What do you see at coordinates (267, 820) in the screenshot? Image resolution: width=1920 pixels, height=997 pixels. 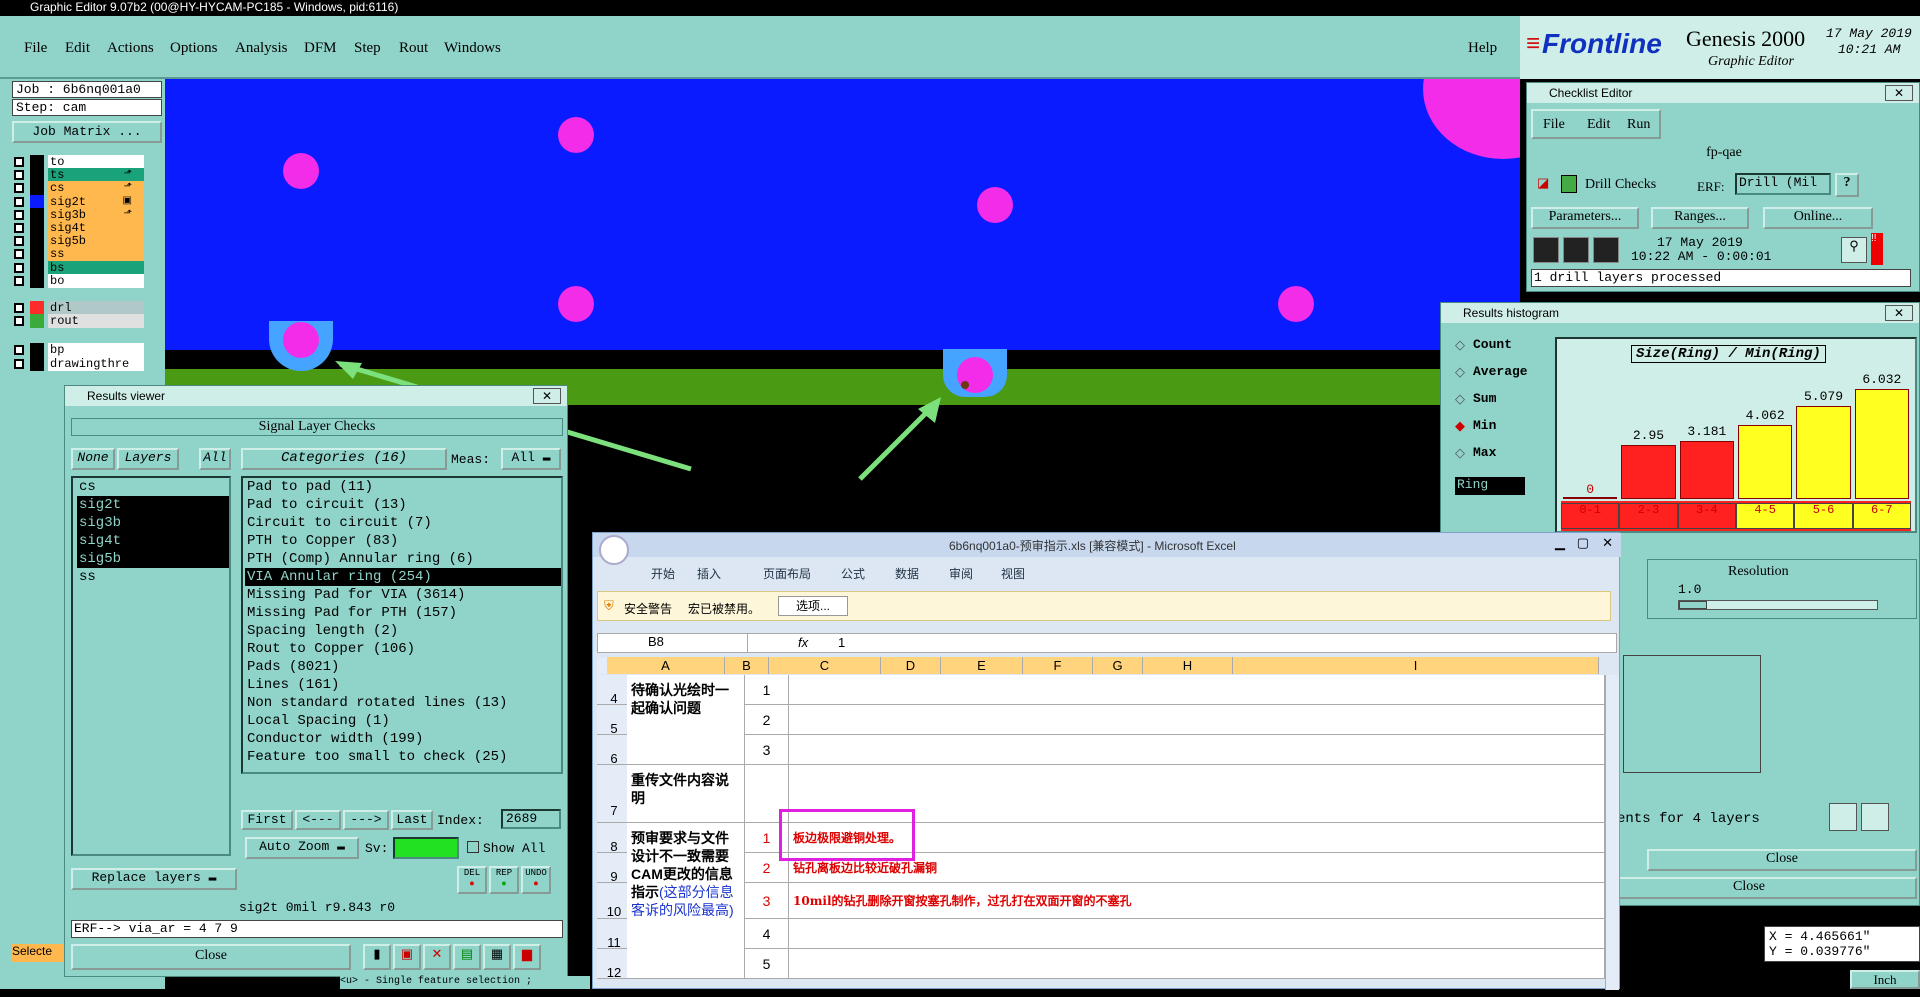 I see `first-button: First` at bounding box center [267, 820].